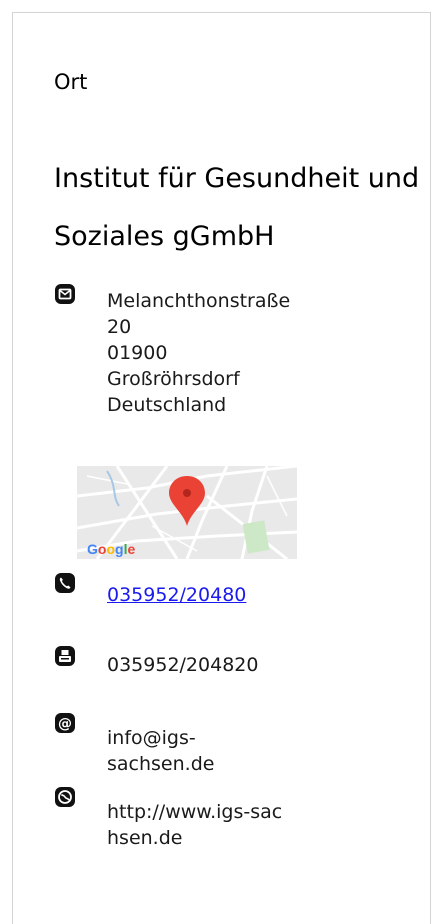  Describe the element at coordinates (164, 236) in the screenshot. I see `organization-name-line-2: Soziales gGmbH` at that location.